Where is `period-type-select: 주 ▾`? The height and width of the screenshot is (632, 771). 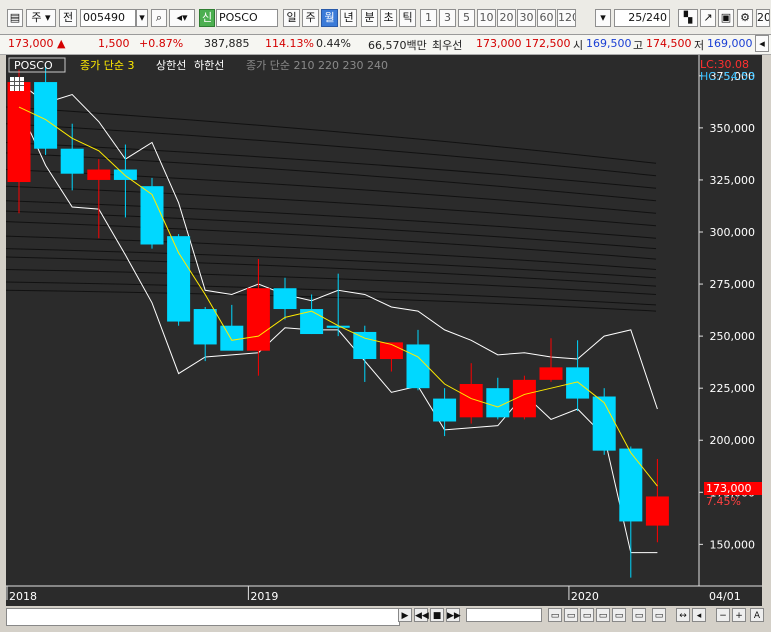 period-type-select: 주 ▾ is located at coordinates (41, 18).